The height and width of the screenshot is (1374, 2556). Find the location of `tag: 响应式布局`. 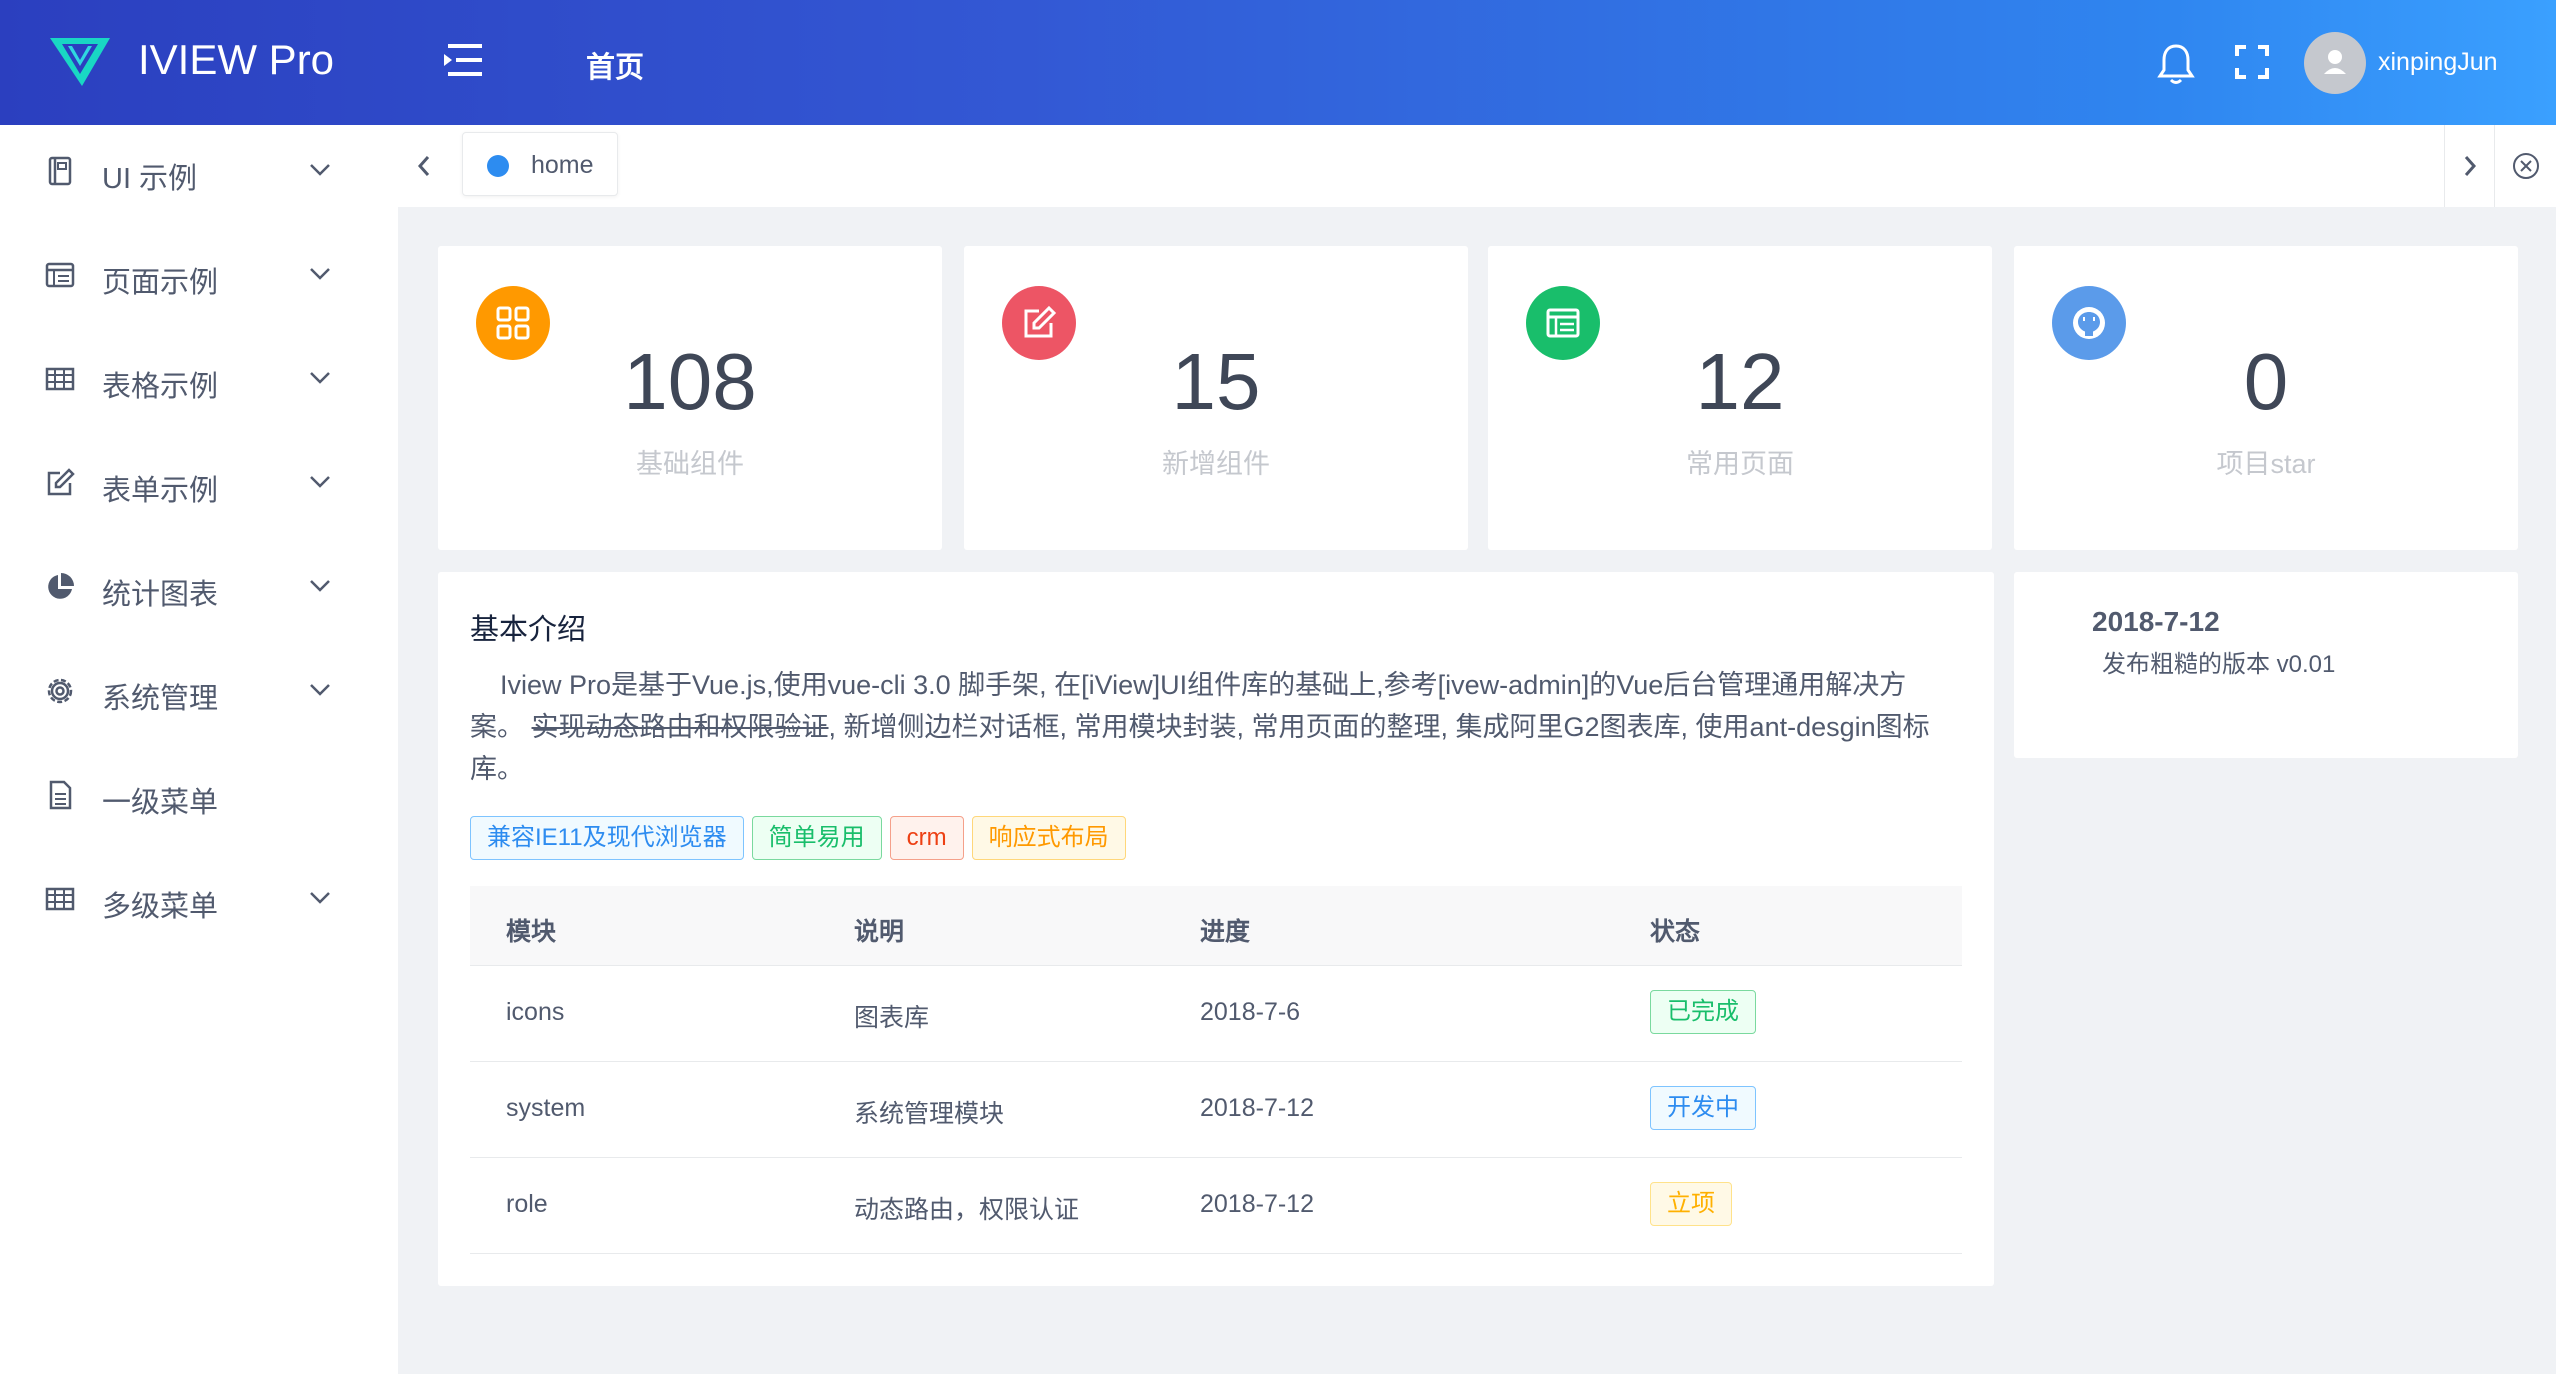

tag: 响应式布局 is located at coordinates (1048, 838).